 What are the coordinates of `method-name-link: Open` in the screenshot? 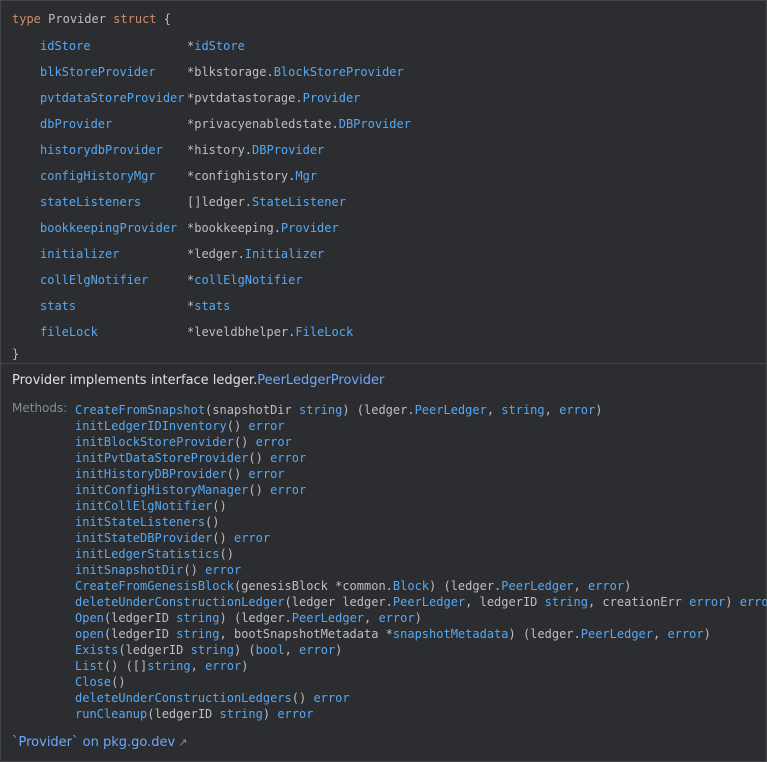 It's located at (89, 618).